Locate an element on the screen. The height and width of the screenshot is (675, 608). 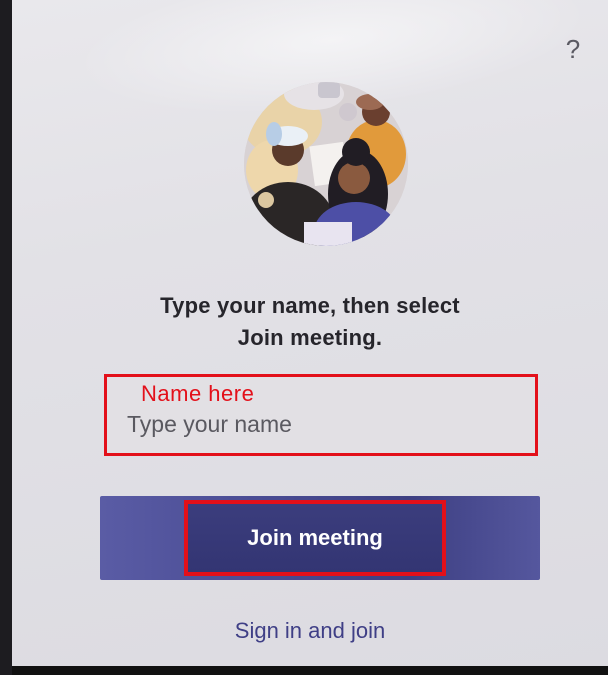
name-annotation-label: Name here is located at coordinates (198, 393).